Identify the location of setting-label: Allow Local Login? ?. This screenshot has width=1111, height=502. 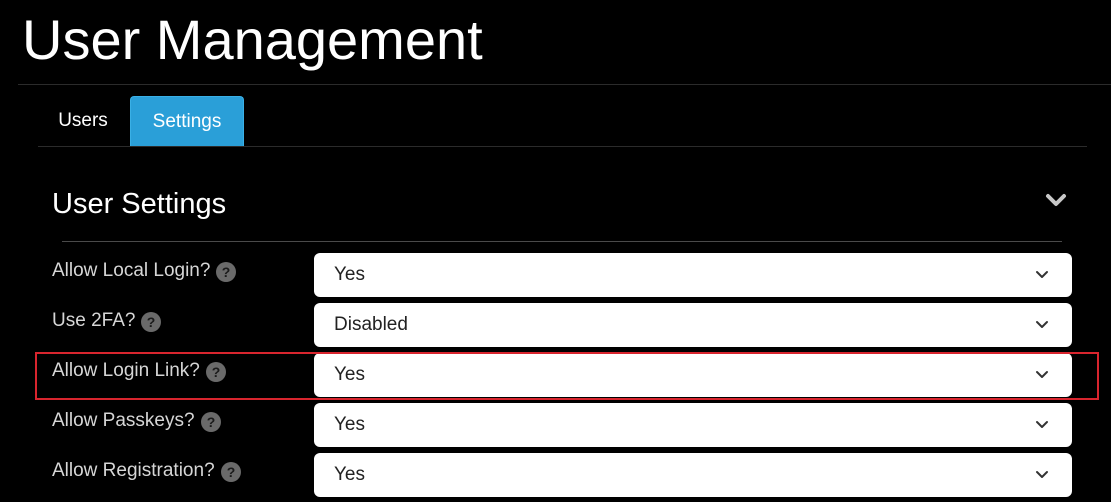
(144, 271).